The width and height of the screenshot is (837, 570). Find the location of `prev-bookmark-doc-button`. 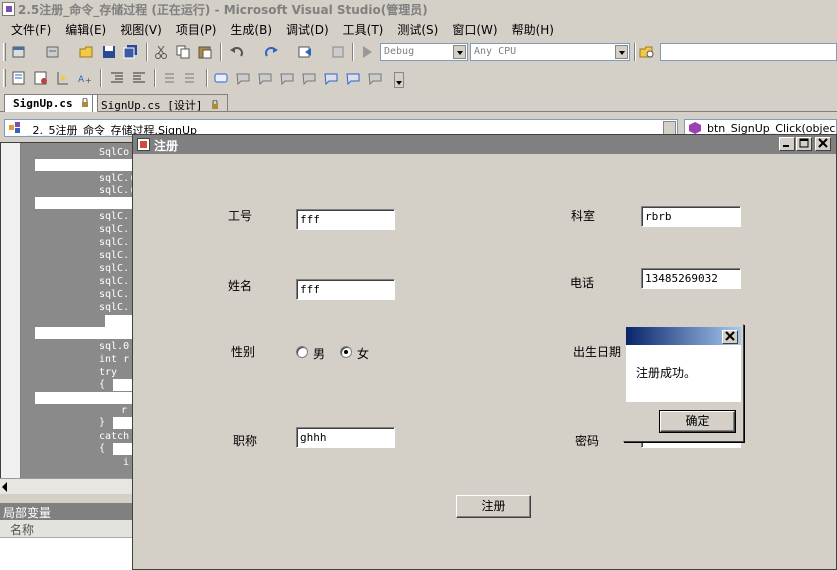

prev-bookmark-doc-button is located at coordinates (331, 78).